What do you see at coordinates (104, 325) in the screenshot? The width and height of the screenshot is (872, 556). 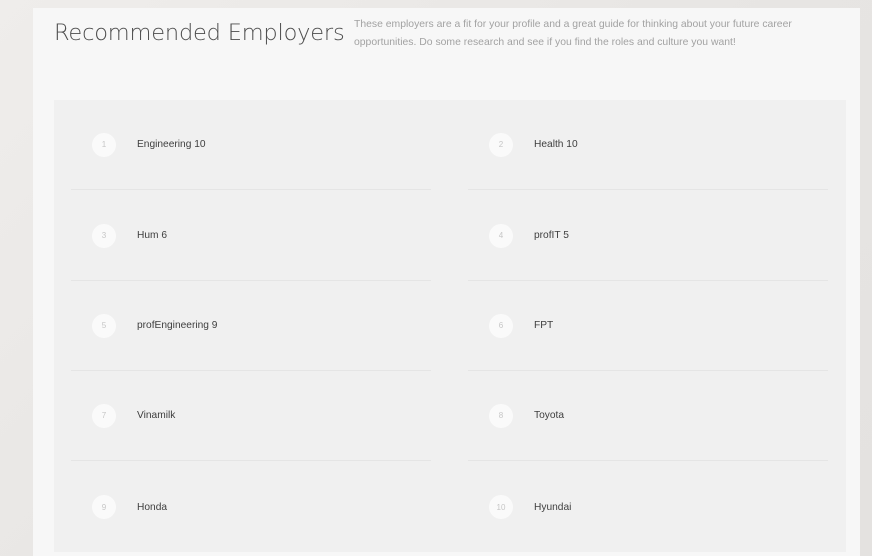 I see `rank-badge: 5` at bounding box center [104, 325].